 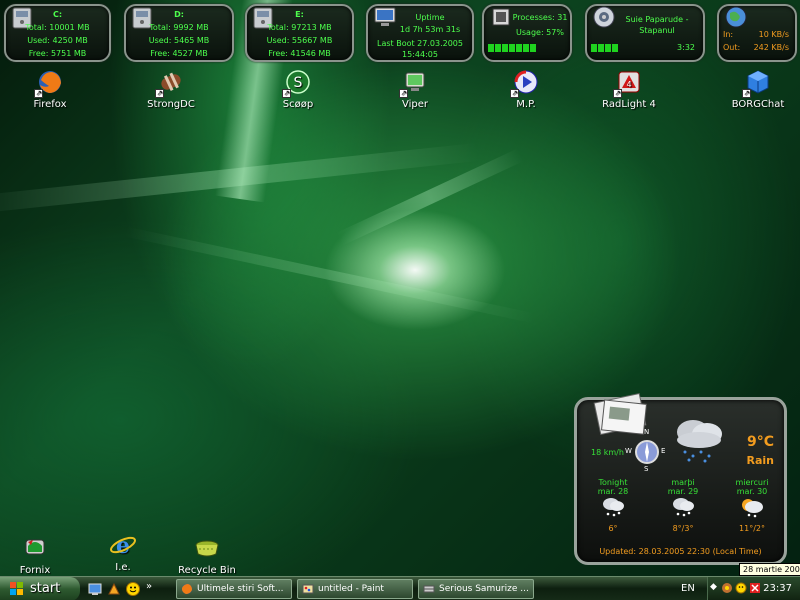 What do you see at coordinates (752, 528) in the screenshot?
I see `forecast-temp: 11°/2°` at bounding box center [752, 528].